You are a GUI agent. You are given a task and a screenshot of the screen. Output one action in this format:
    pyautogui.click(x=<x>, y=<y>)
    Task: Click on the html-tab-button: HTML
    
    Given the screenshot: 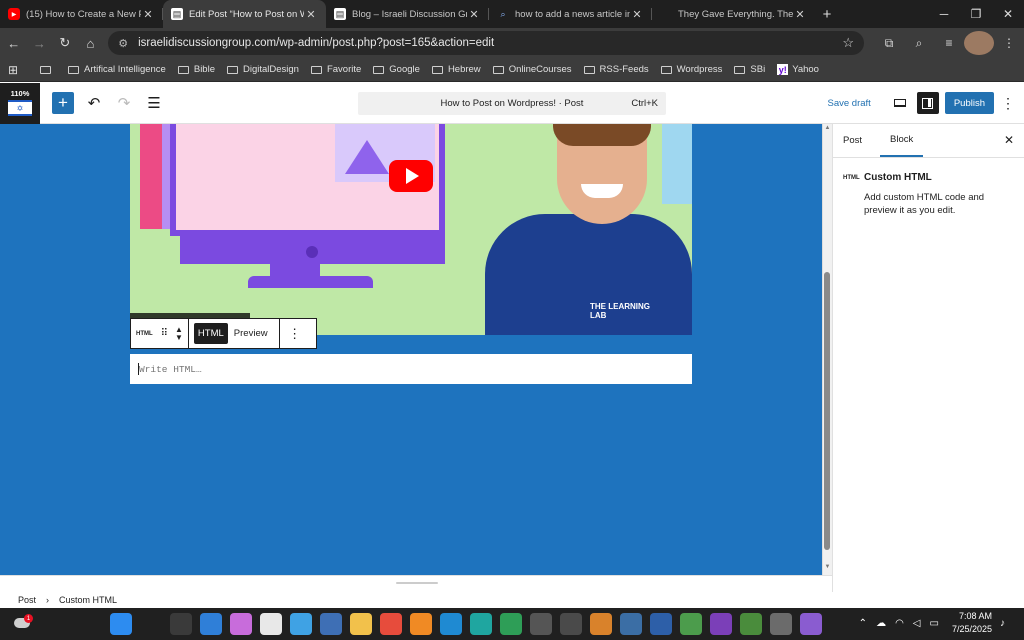 What is the action you would take?
    pyautogui.click(x=210, y=333)
    